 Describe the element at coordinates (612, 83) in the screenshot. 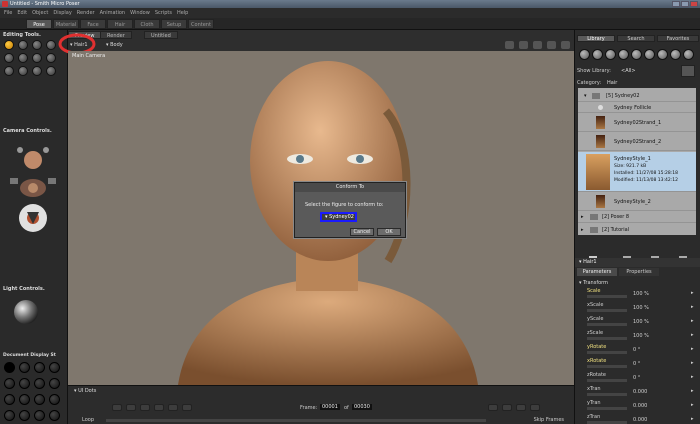

I see `category-value: Hair` at that location.